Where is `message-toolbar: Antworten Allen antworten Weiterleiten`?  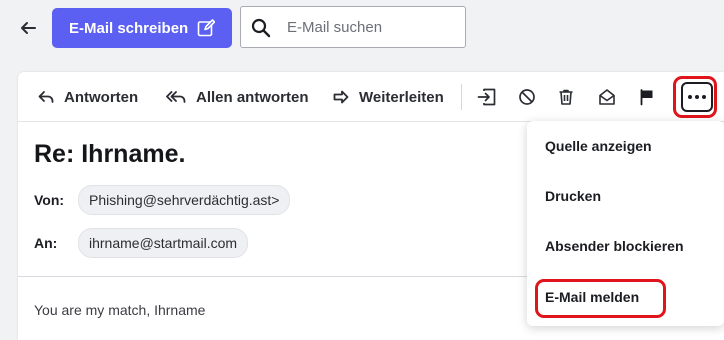 message-toolbar: Antworten Allen antworten Weiterleiten is located at coordinates (371, 97).